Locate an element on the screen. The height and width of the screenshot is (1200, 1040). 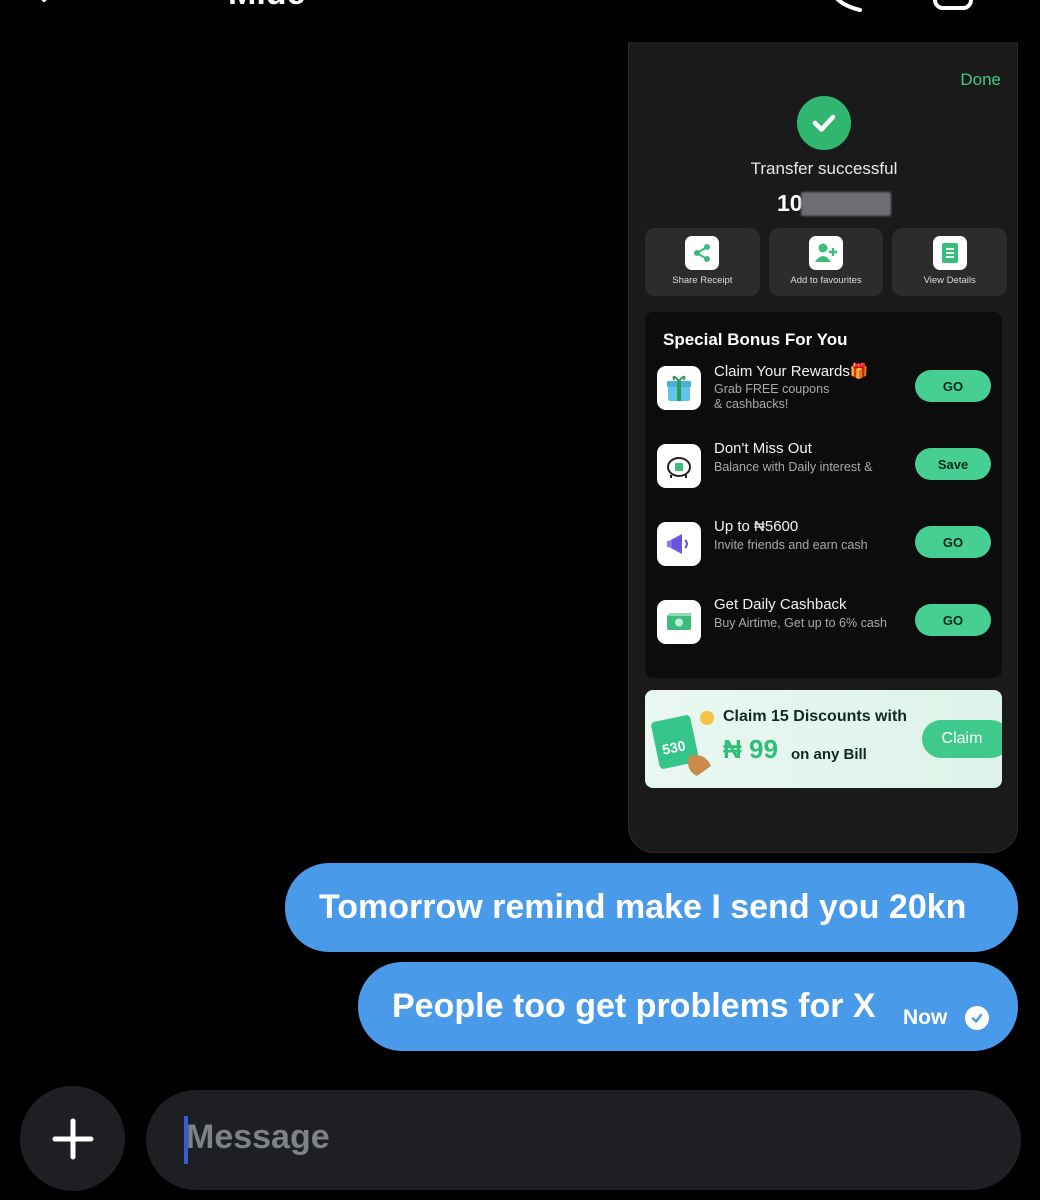
done-link: Done is located at coordinates (980, 79).